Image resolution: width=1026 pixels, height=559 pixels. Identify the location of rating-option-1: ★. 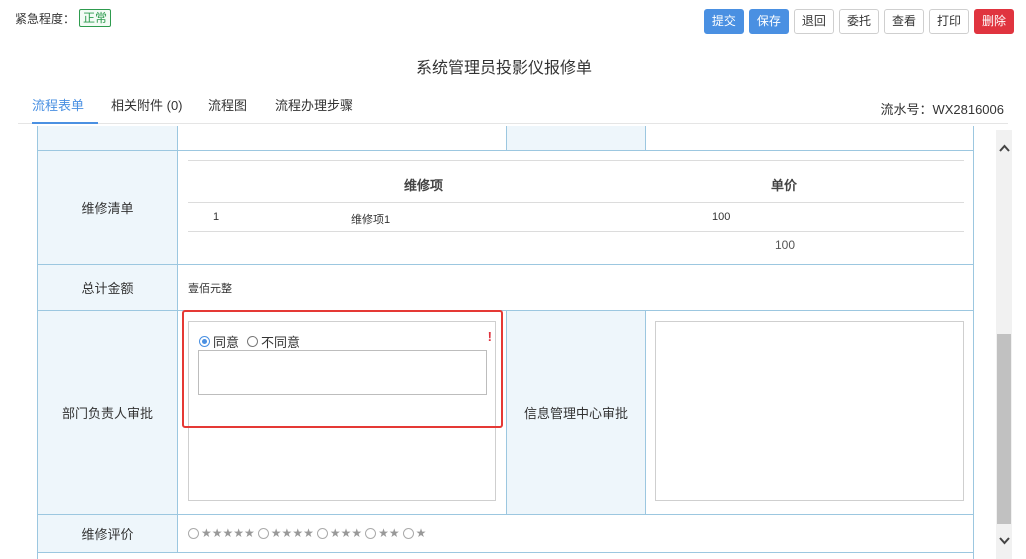
(414, 533).